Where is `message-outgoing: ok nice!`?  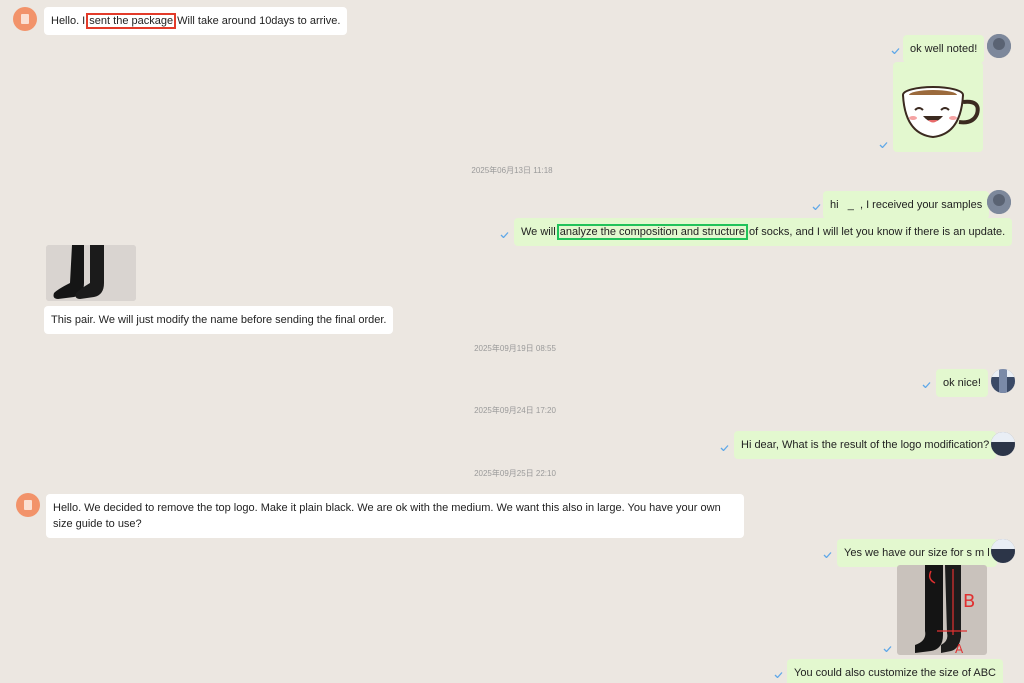
message-outgoing: ok nice! is located at coordinates (962, 383).